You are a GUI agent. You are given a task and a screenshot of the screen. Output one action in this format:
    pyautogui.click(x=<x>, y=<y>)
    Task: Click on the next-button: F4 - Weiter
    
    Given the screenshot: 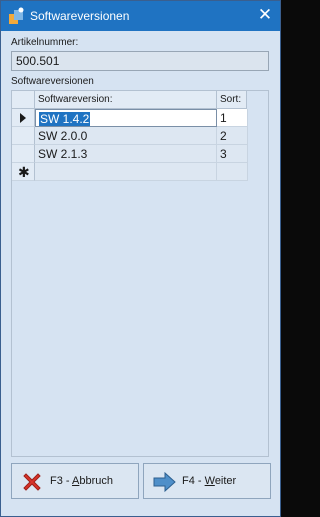 What is the action you would take?
    pyautogui.click(x=207, y=481)
    